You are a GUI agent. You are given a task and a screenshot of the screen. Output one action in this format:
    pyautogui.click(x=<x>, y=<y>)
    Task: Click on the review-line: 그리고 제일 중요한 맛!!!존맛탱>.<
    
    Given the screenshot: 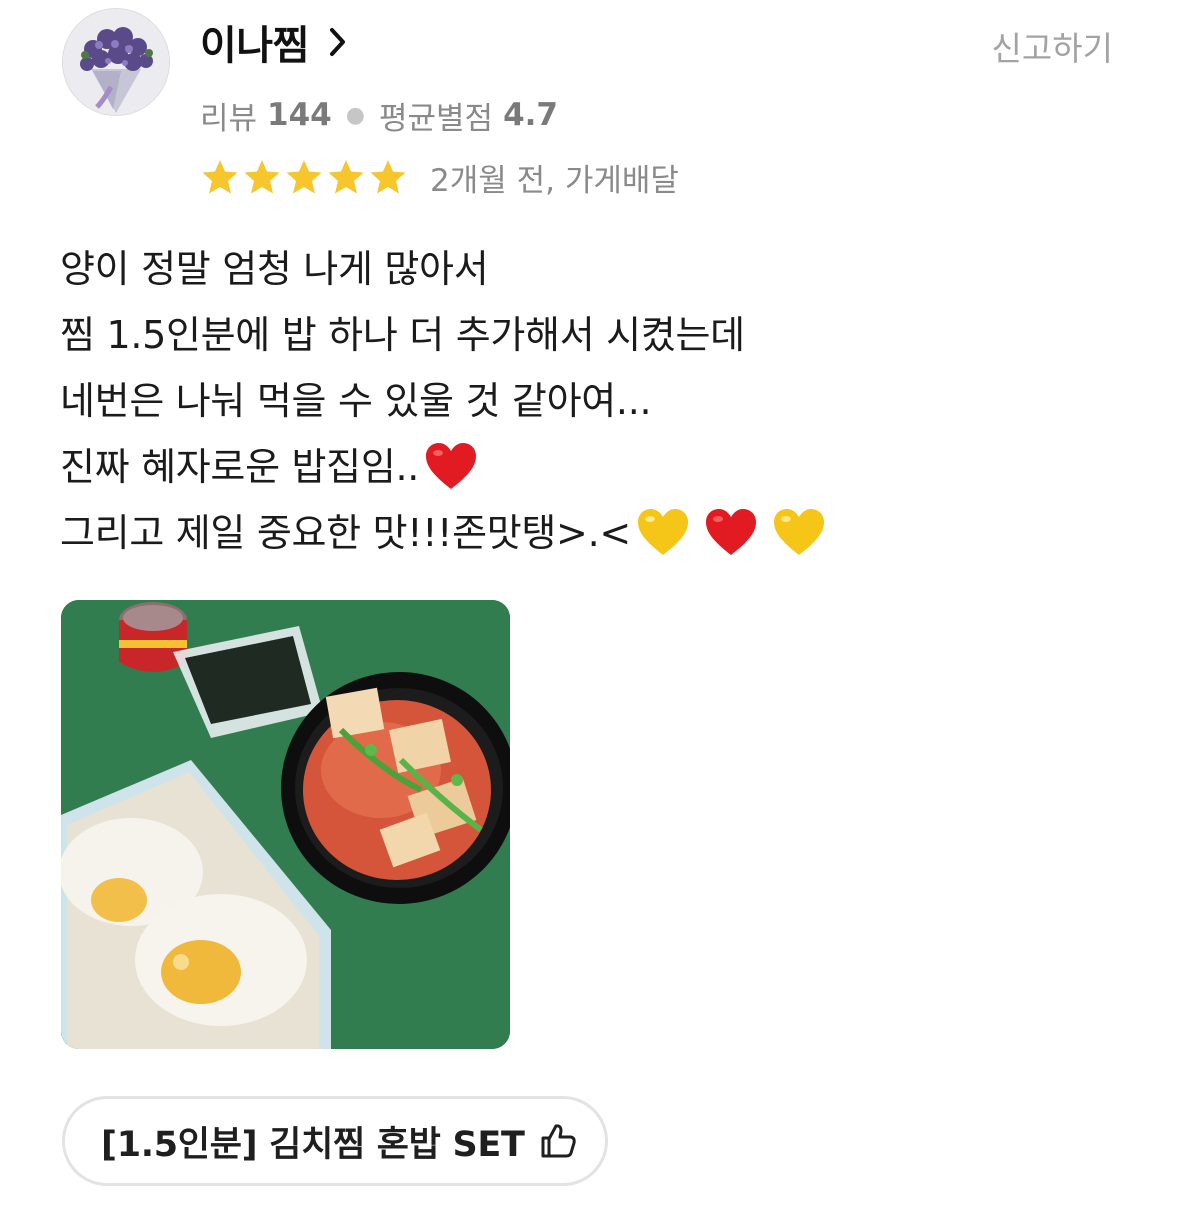 What is the action you would take?
    pyautogui.click(x=600, y=533)
    